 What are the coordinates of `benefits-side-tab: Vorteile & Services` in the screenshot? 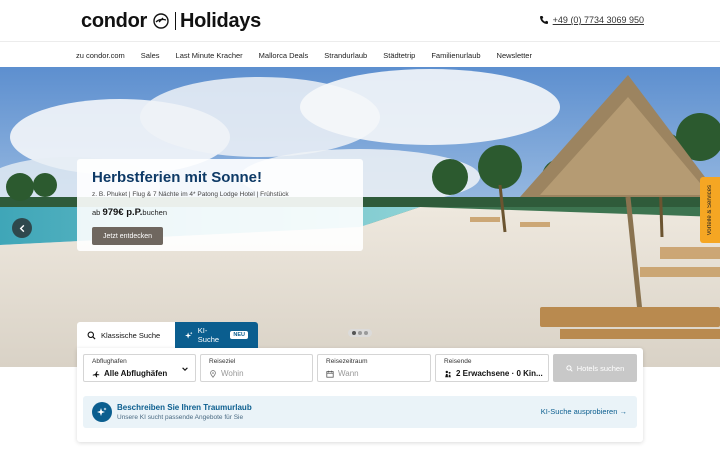 It's located at (710, 210).